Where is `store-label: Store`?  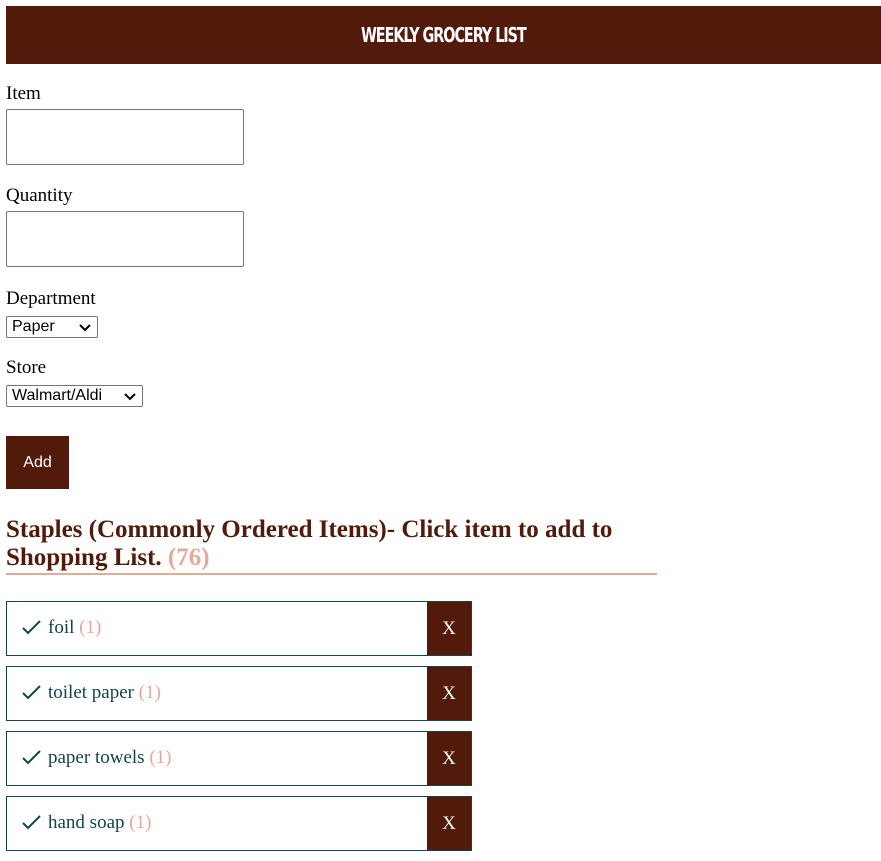
store-label: Store is located at coordinates (26, 367).